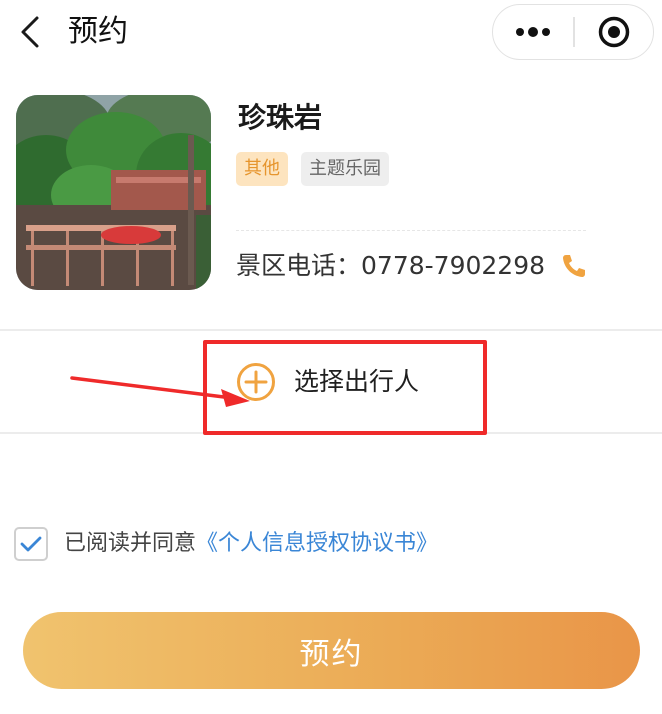 Image resolution: width=662 pixels, height=714 pixels. I want to click on dashed-divider, so click(411, 230).